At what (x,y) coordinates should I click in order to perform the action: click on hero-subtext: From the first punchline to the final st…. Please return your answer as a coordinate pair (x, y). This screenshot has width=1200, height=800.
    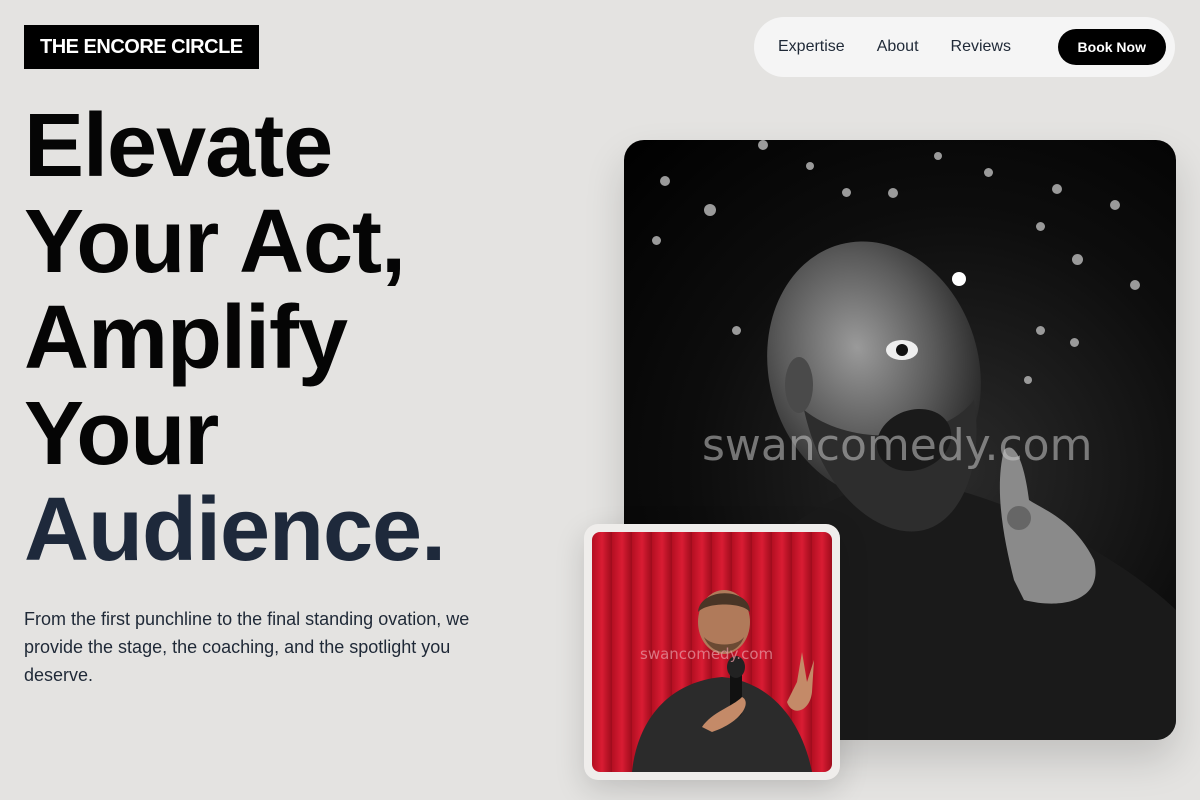
    Looking at the image, I should click on (247, 647).